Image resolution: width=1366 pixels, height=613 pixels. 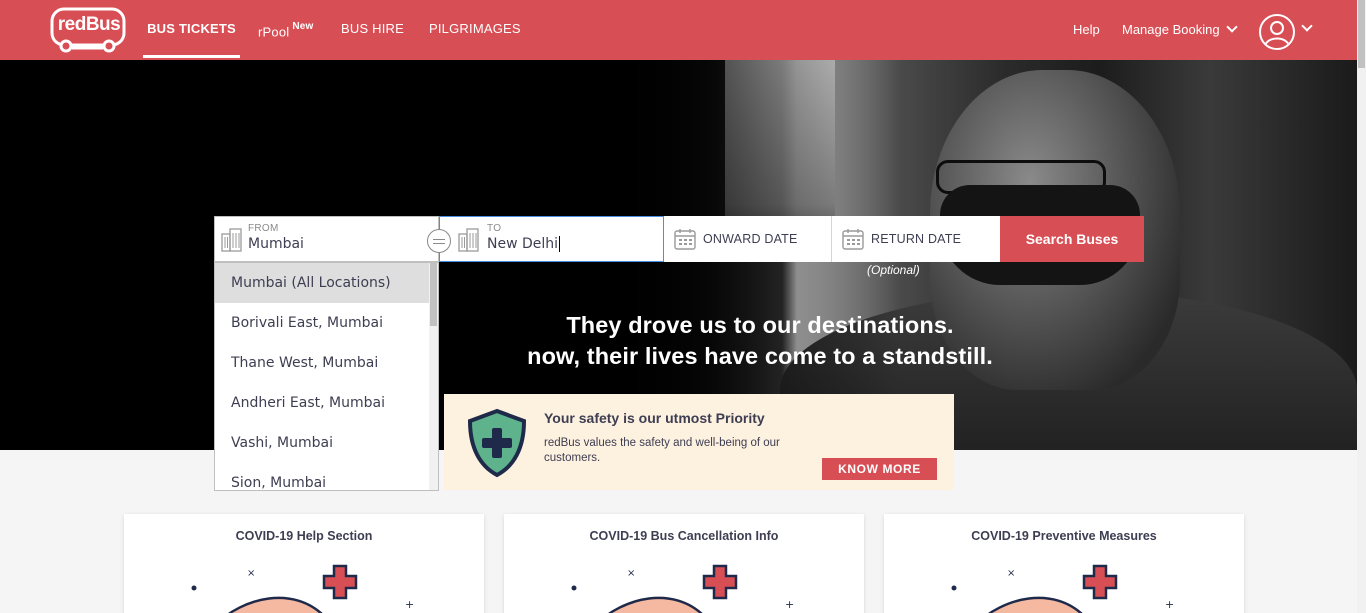 What do you see at coordinates (326, 323) in the screenshot?
I see `suggestion-item: Borivali East, Mumbai` at bounding box center [326, 323].